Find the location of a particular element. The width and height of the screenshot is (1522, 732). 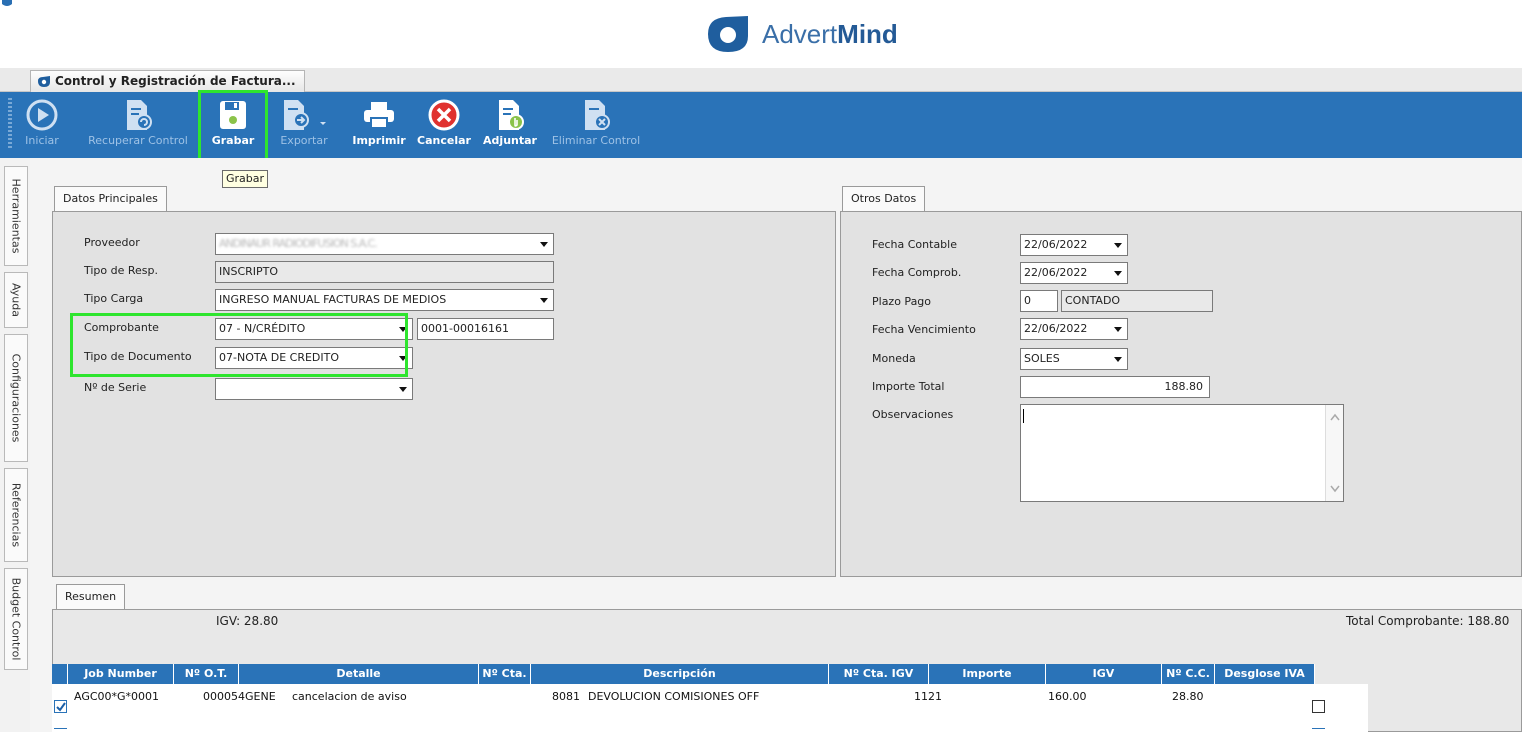

side-tab-configuraciones: Configuraciones is located at coordinates (16, 398).